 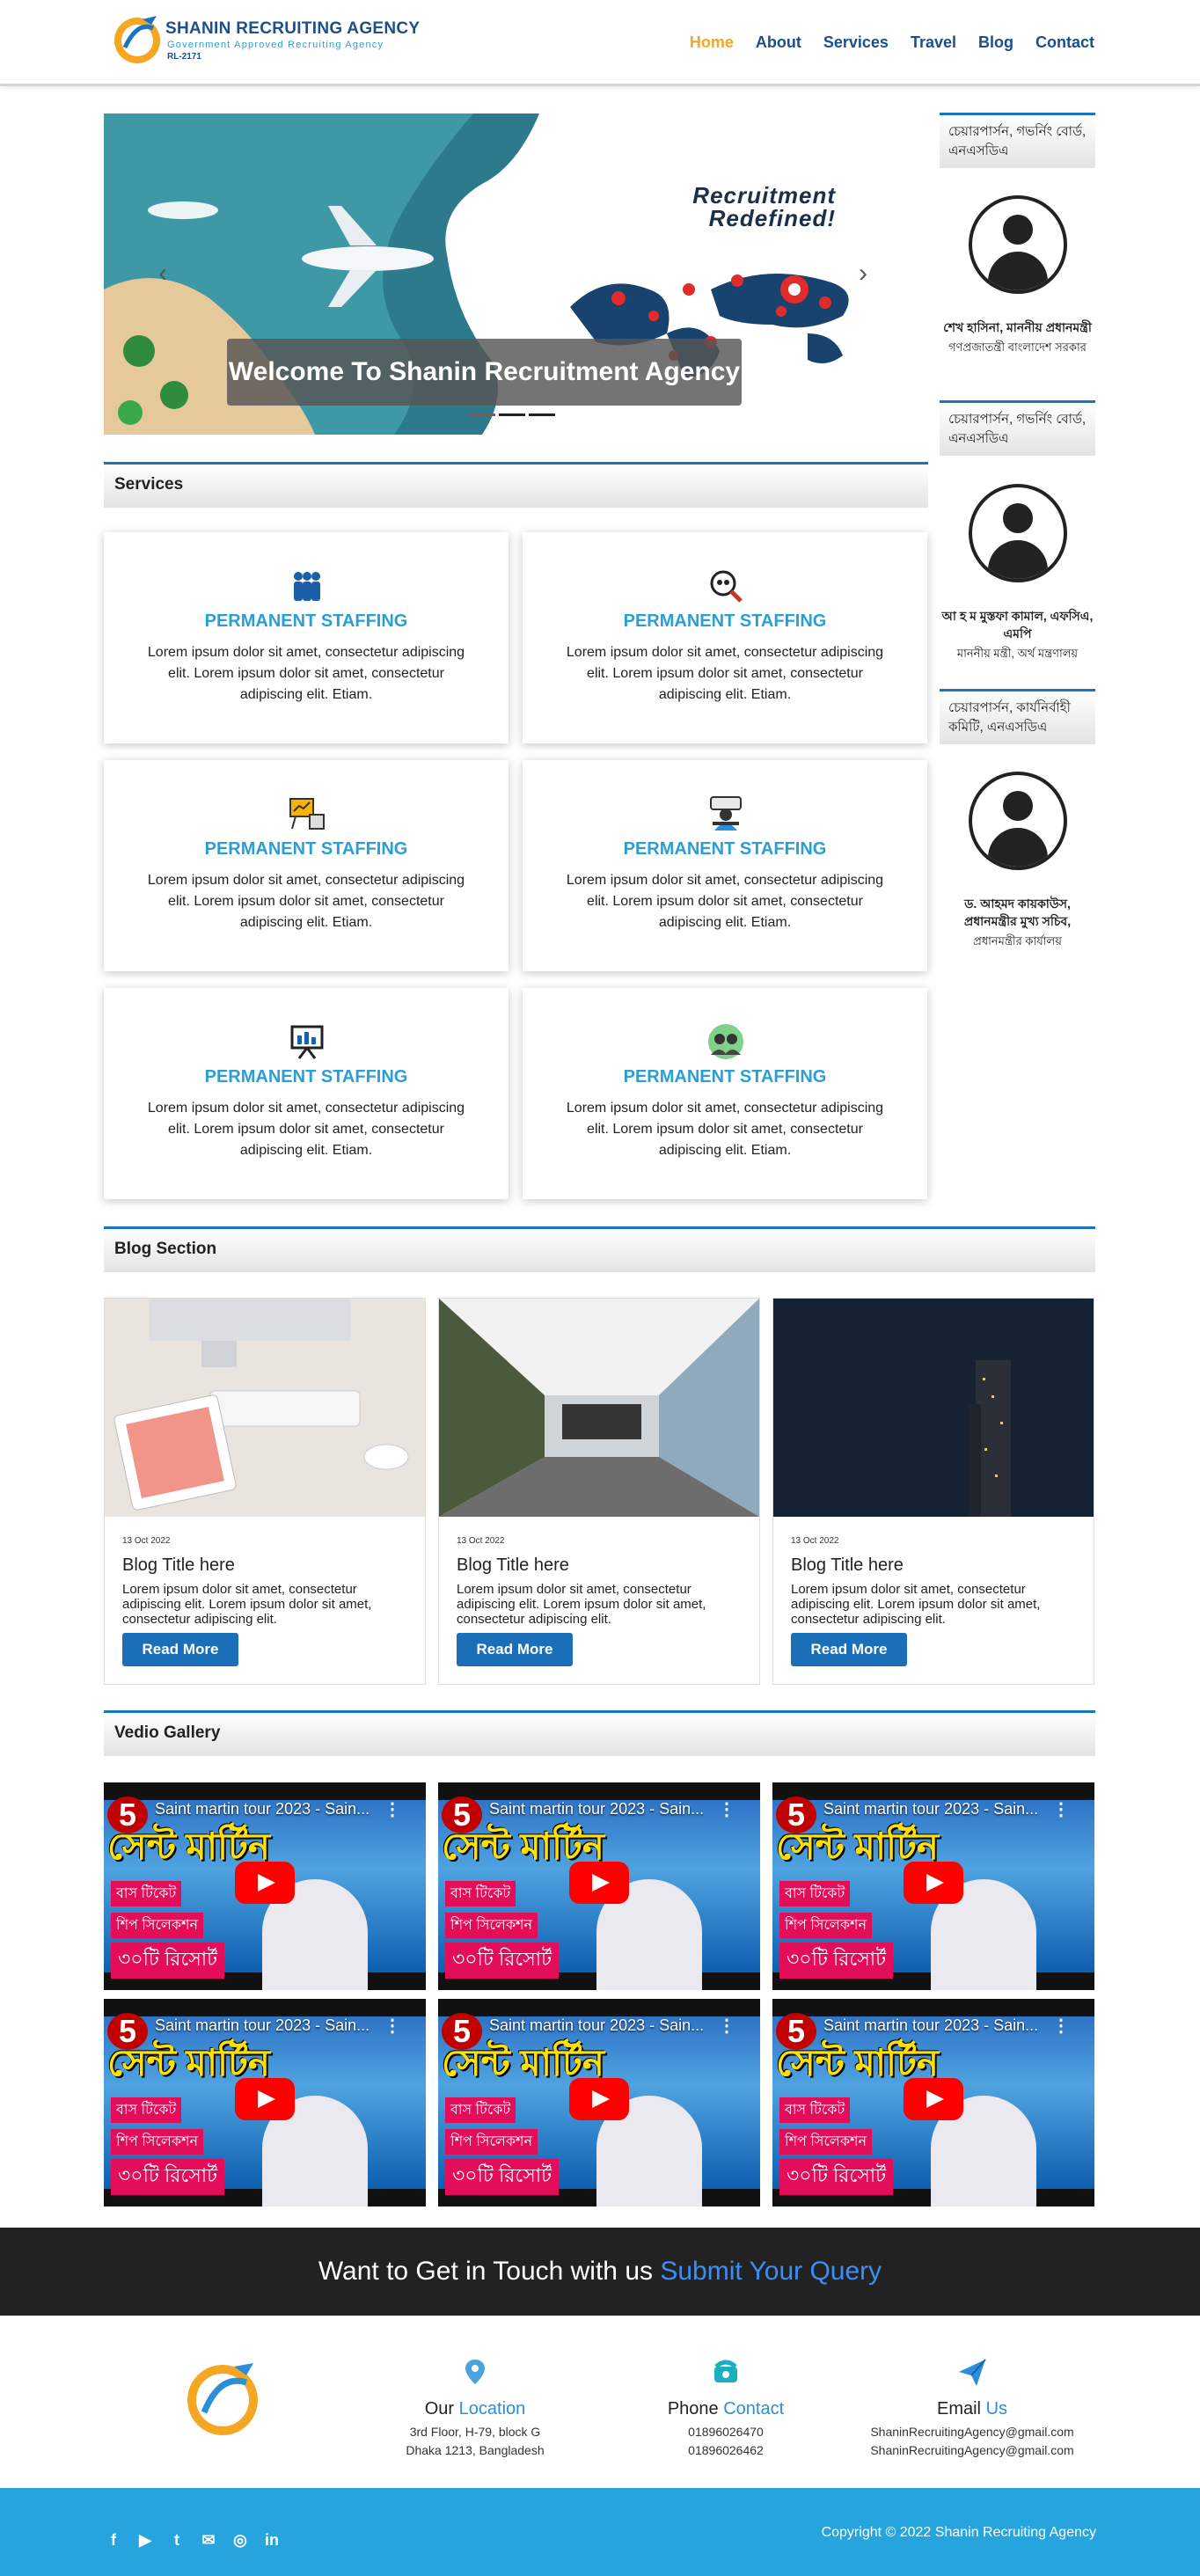 I want to click on email-icon: ✉, so click(x=208, y=2540).